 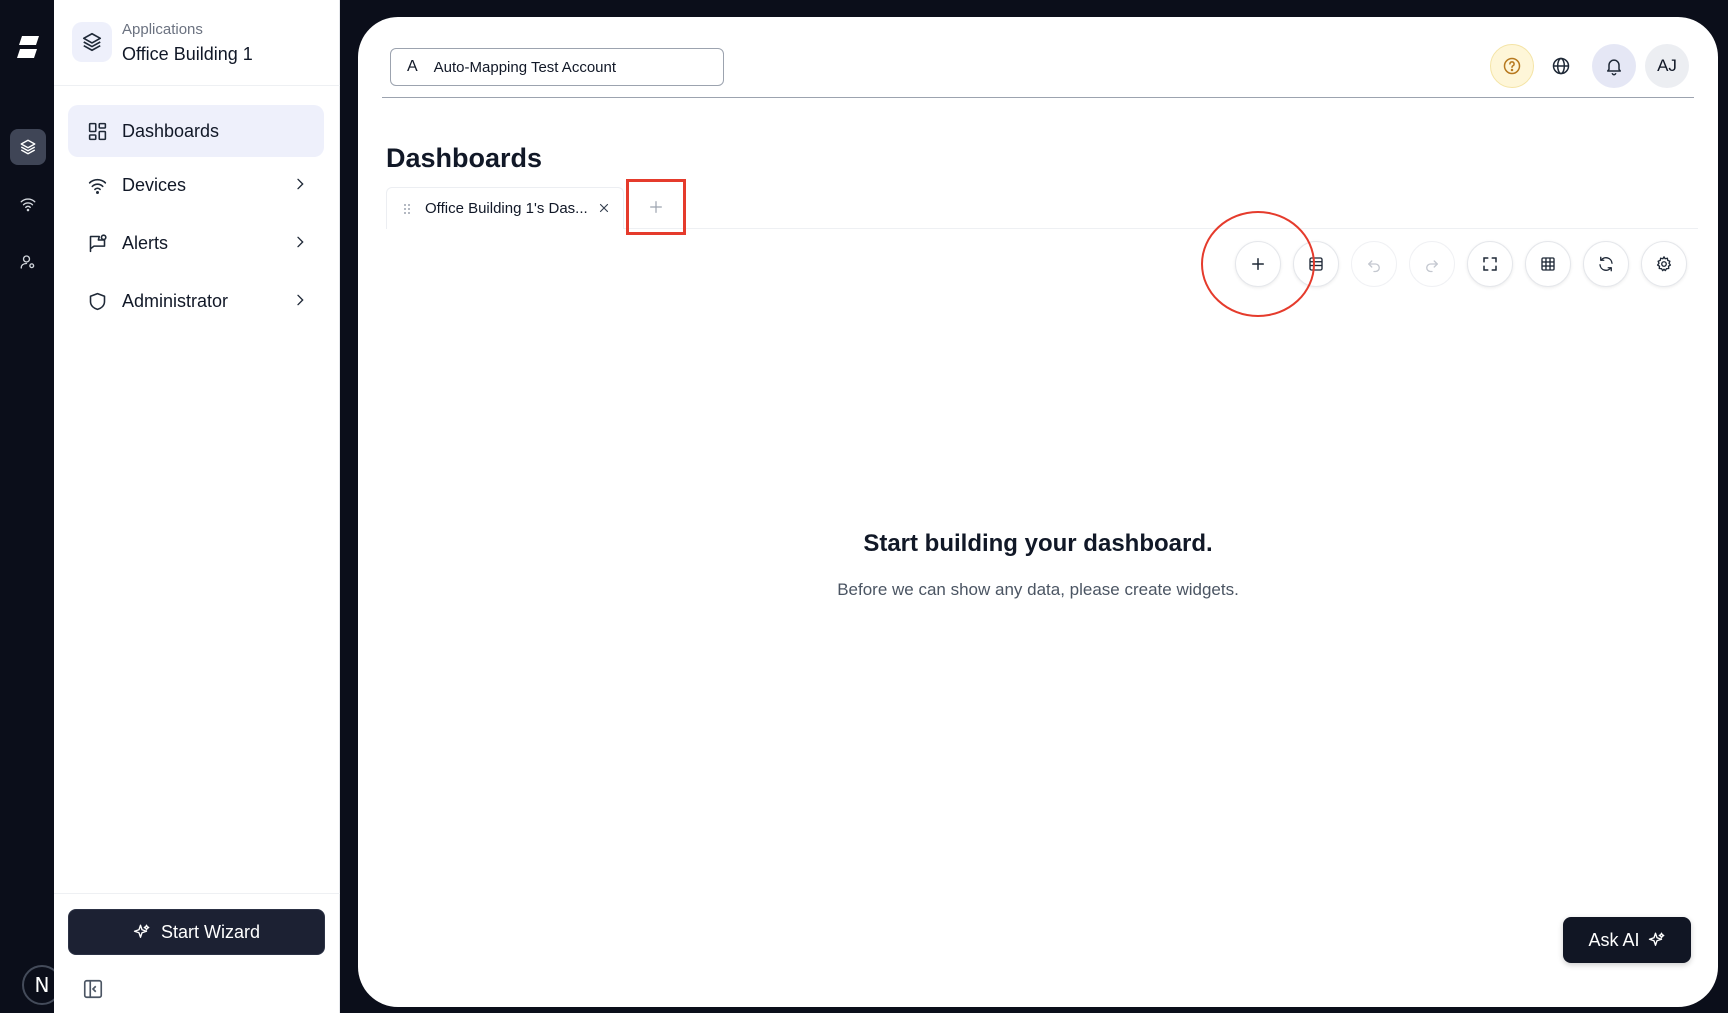 I want to click on ask-ai-label: Ask AI, so click(x=1614, y=939).